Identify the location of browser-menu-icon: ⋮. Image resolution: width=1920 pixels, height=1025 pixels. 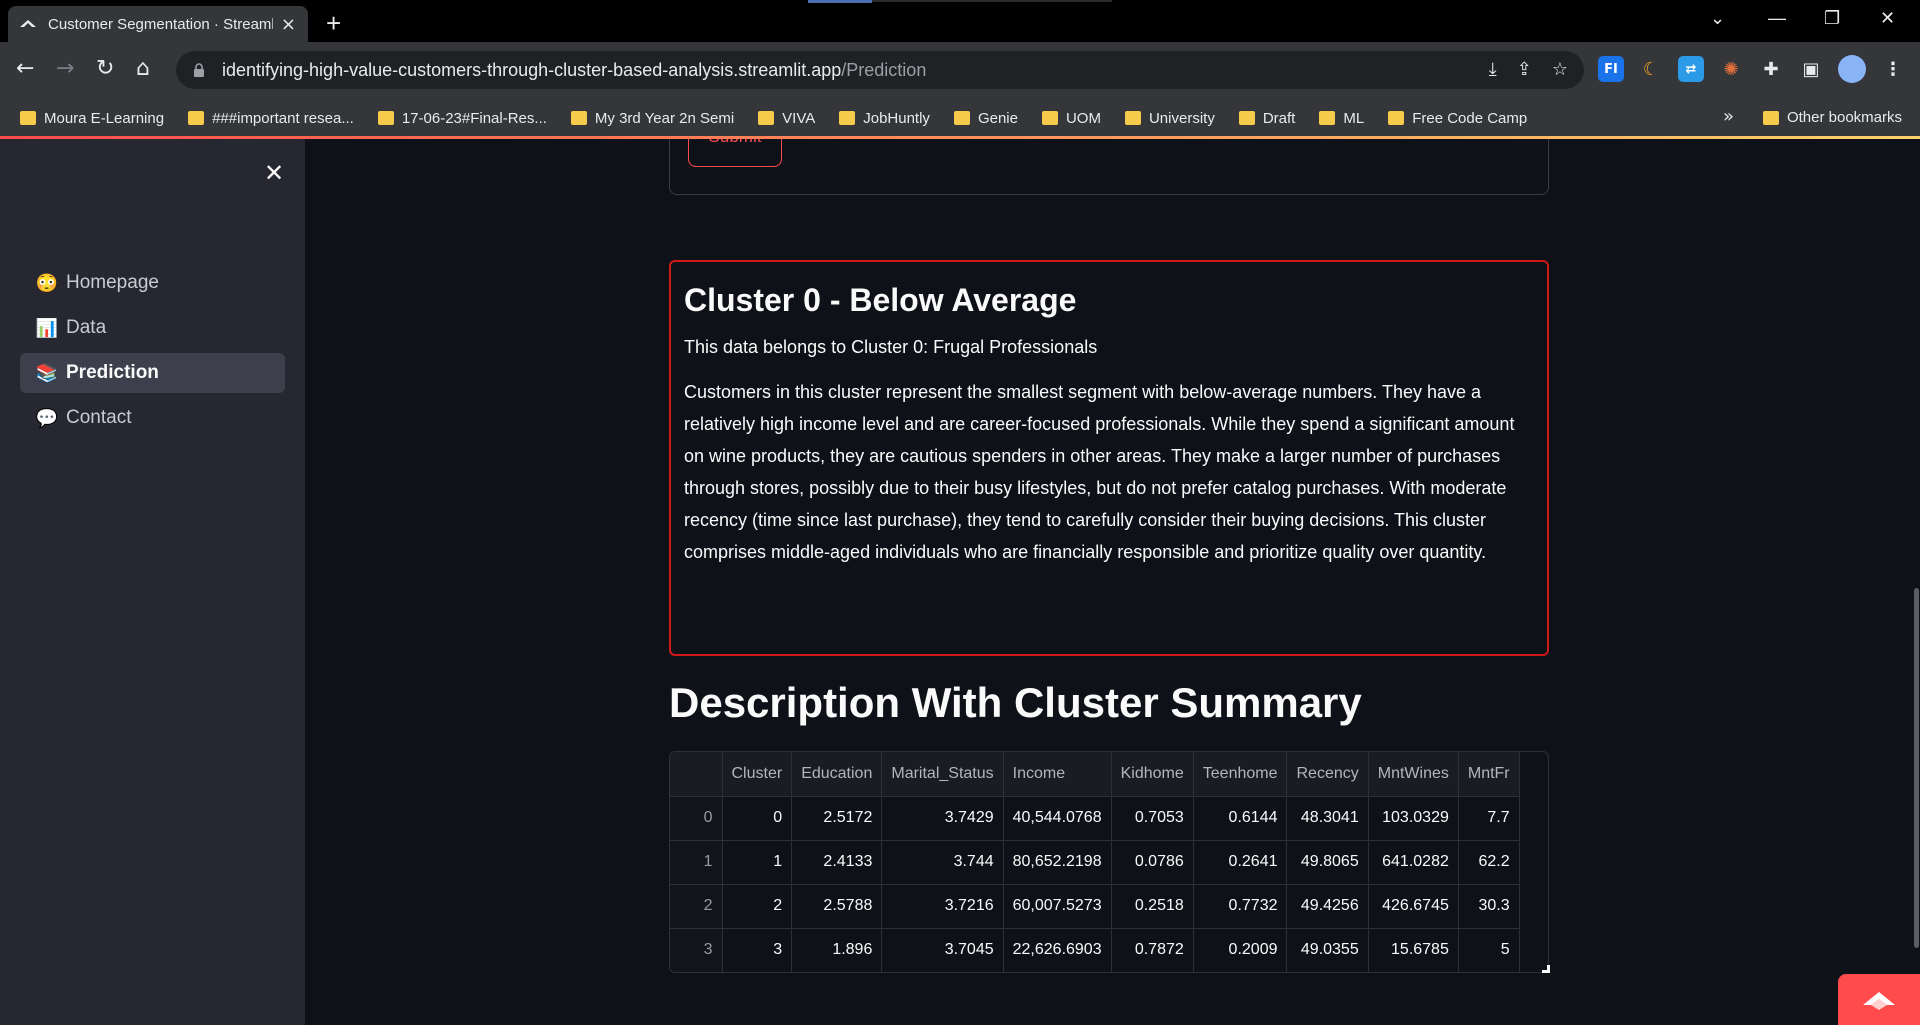
(1893, 69).